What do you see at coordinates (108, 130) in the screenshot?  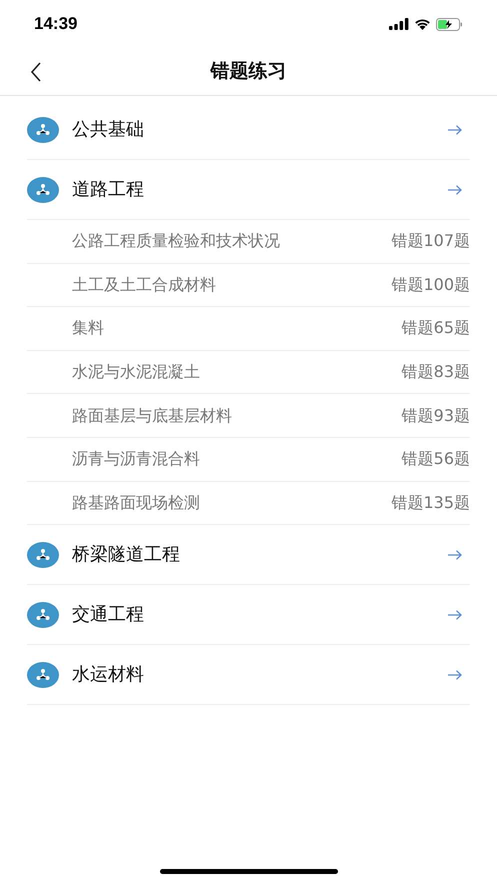 I see `category-label: 公共基础` at bounding box center [108, 130].